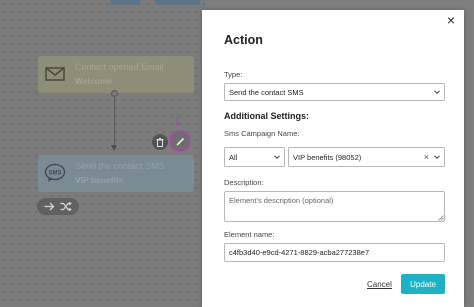 This screenshot has width=474, height=307. I want to click on node-branch-button, so click(58, 206).